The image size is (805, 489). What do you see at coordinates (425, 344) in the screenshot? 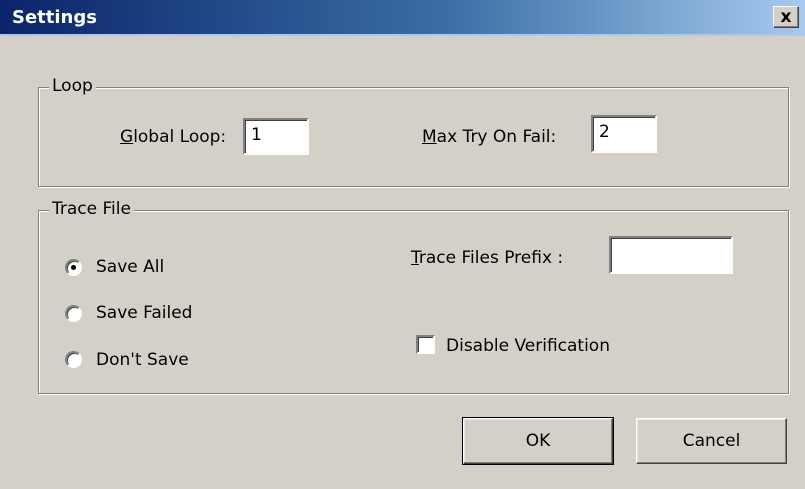
I see `disable-verification-checkbox` at bounding box center [425, 344].